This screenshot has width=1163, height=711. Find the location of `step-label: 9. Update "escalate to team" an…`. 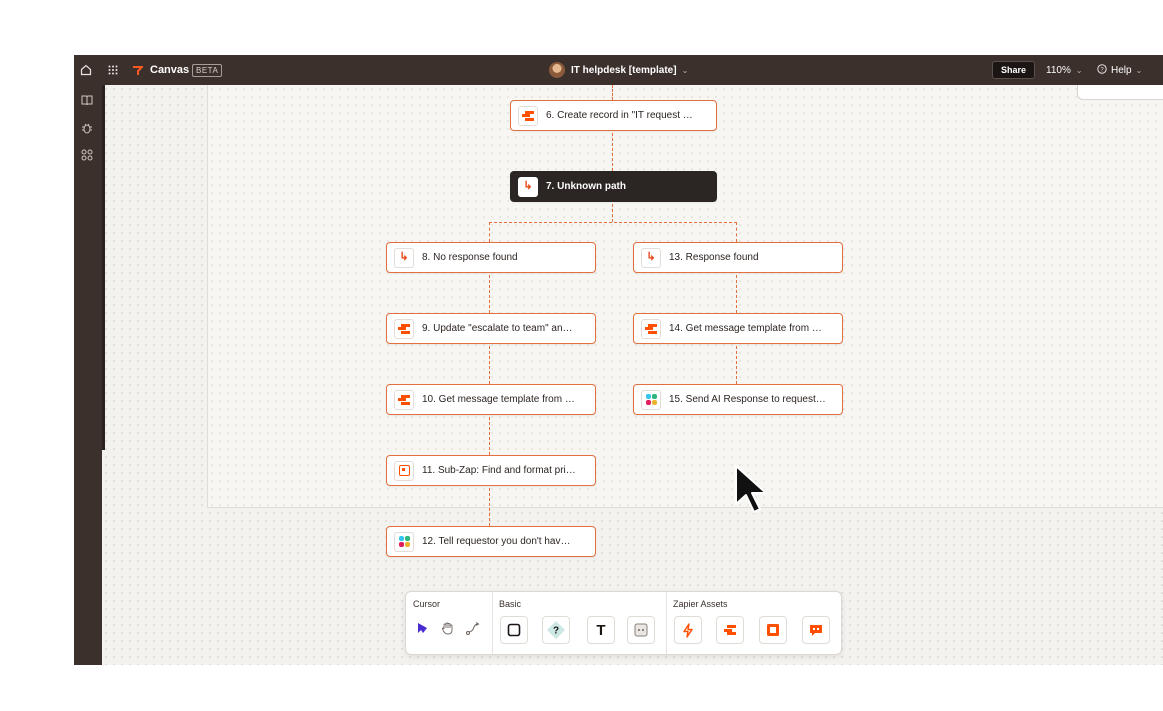

step-label: 9. Update "escalate to team" an… is located at coordinates (497, 328).